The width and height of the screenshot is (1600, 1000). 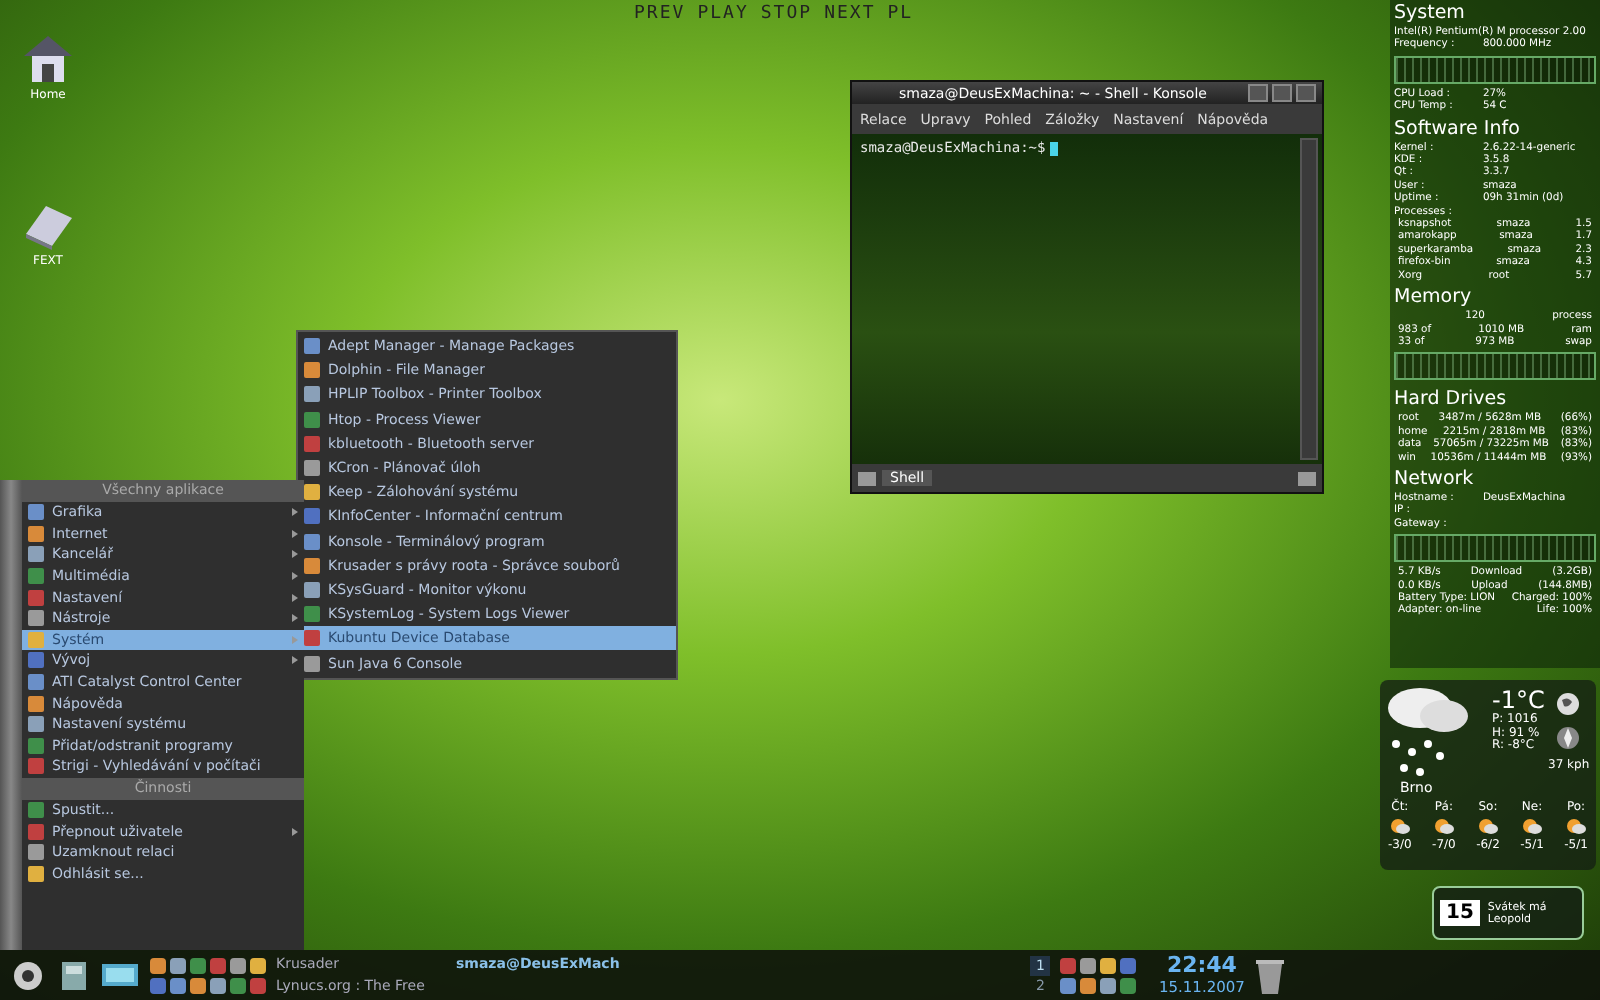 I want to click on section-title: Network, so click(x=1435, y=479).